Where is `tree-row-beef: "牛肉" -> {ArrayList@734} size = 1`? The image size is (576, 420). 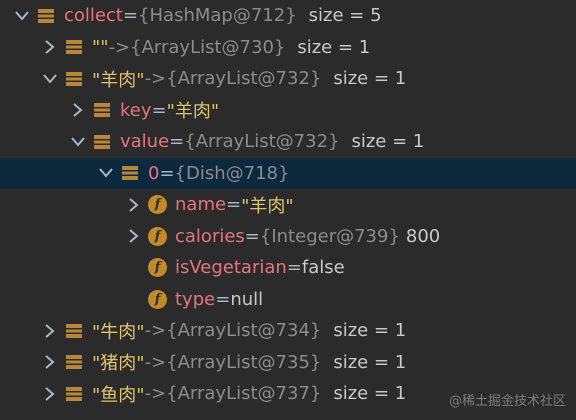 tree-row-beef: "牛肉" -> {ArrayList@734} size = 1 is located at coordinates (288, 331).